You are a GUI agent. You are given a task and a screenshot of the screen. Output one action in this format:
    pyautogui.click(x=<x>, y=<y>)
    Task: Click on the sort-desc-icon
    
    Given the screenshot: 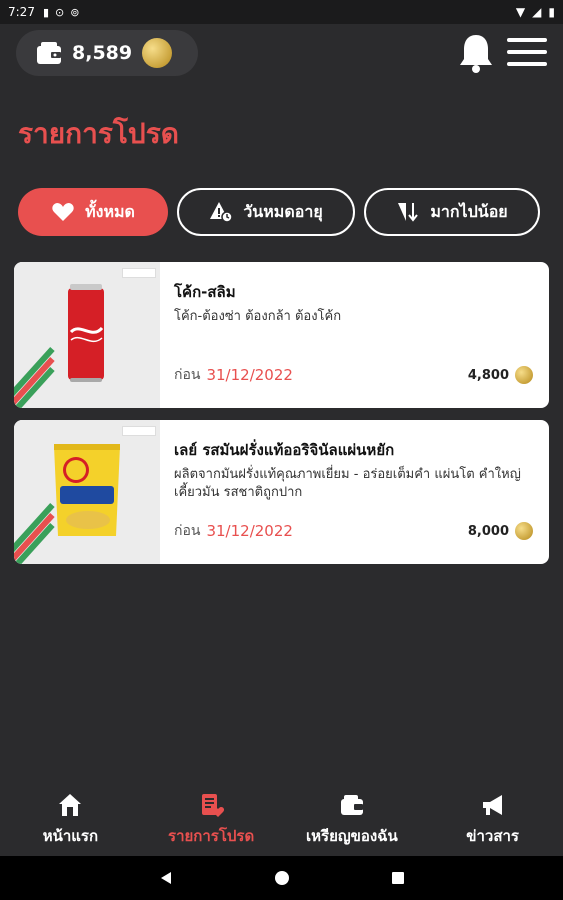 What is the action you would take?
    pyautogui.click(x=408, y=212)
    